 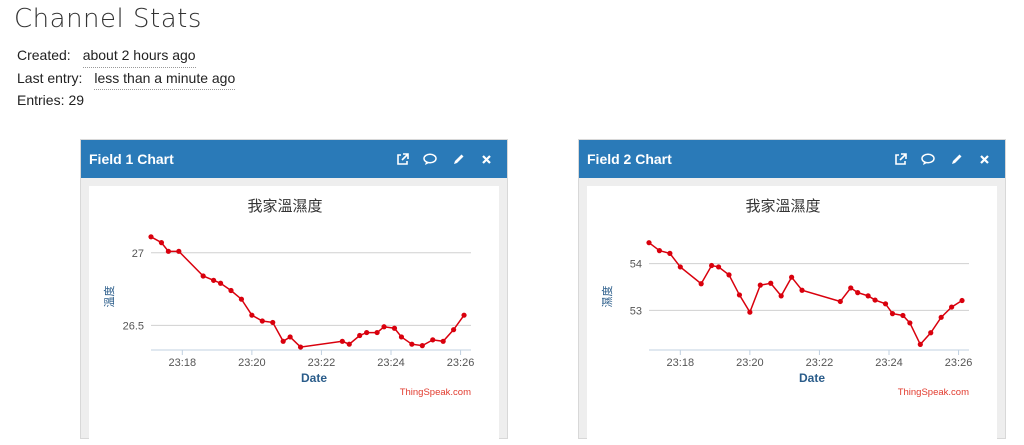 I want to click on created-value: about 2 hours ago, so click(x=139, y=56).